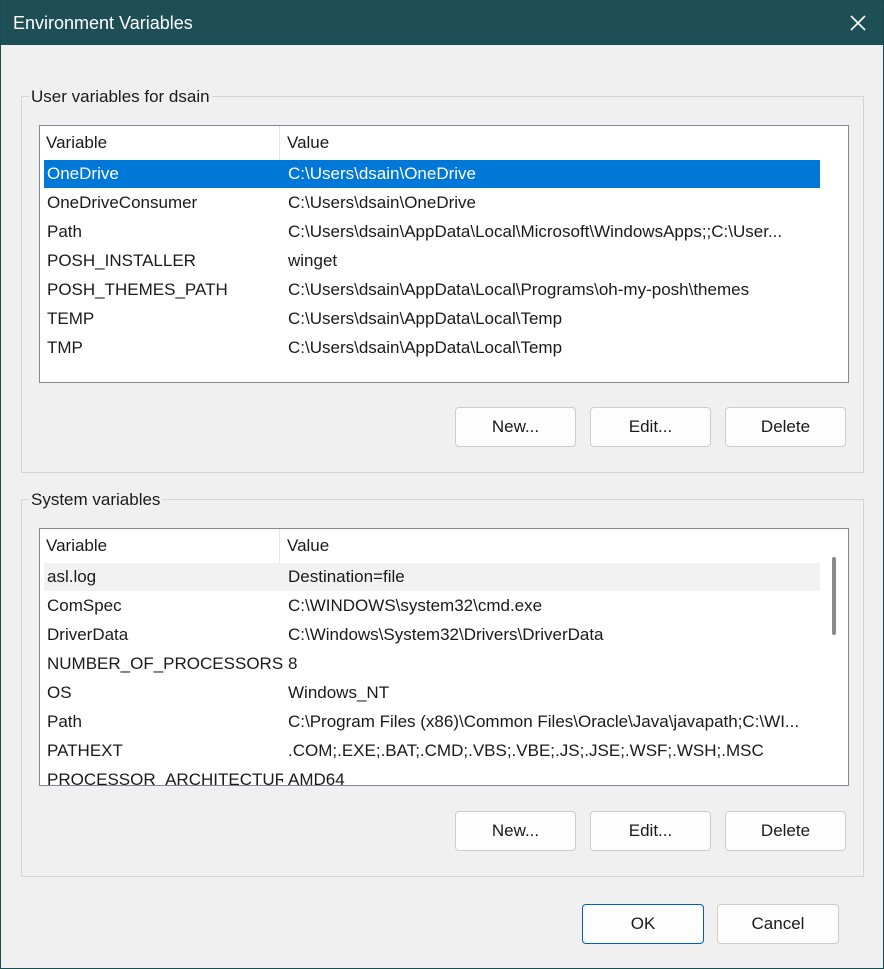 This screenshot has width=884, height=969. Describe the element at coordinates (96, 500) in the screenshot. I see `system-variables-label: System variables` at that location.